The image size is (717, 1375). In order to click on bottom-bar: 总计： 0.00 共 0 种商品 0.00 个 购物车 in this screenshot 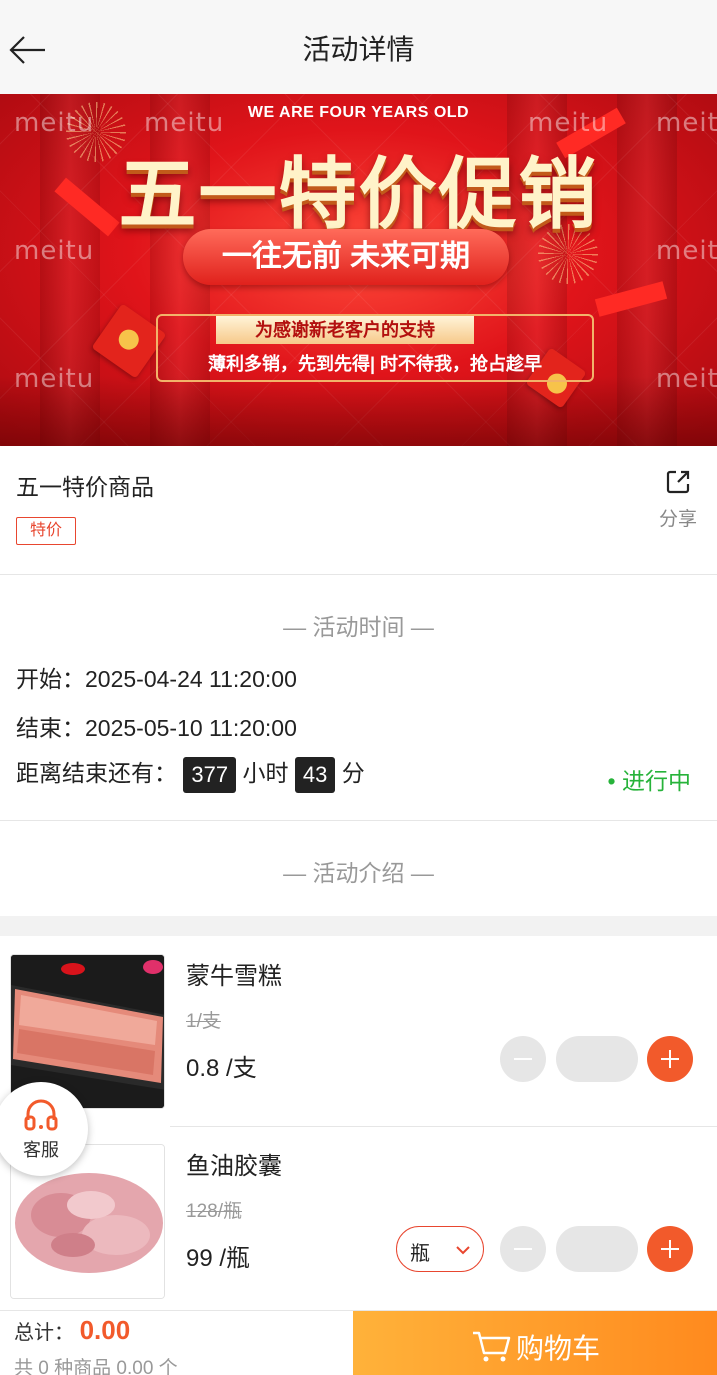, I will do `click(358, 1342)`.